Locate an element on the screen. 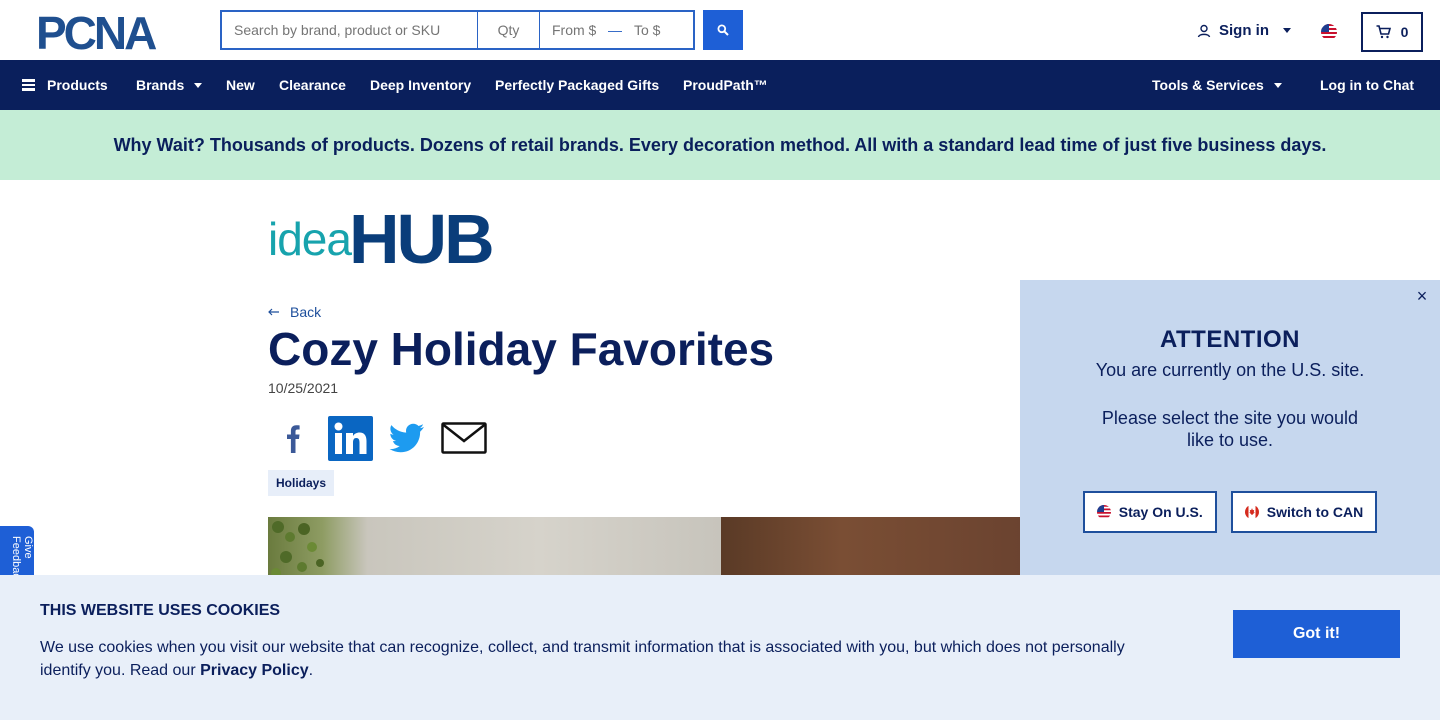 Image resolution: width=1440 pixels, height=720 pixels. pcna-logo: PCNA is located at coordinates (110, 32).